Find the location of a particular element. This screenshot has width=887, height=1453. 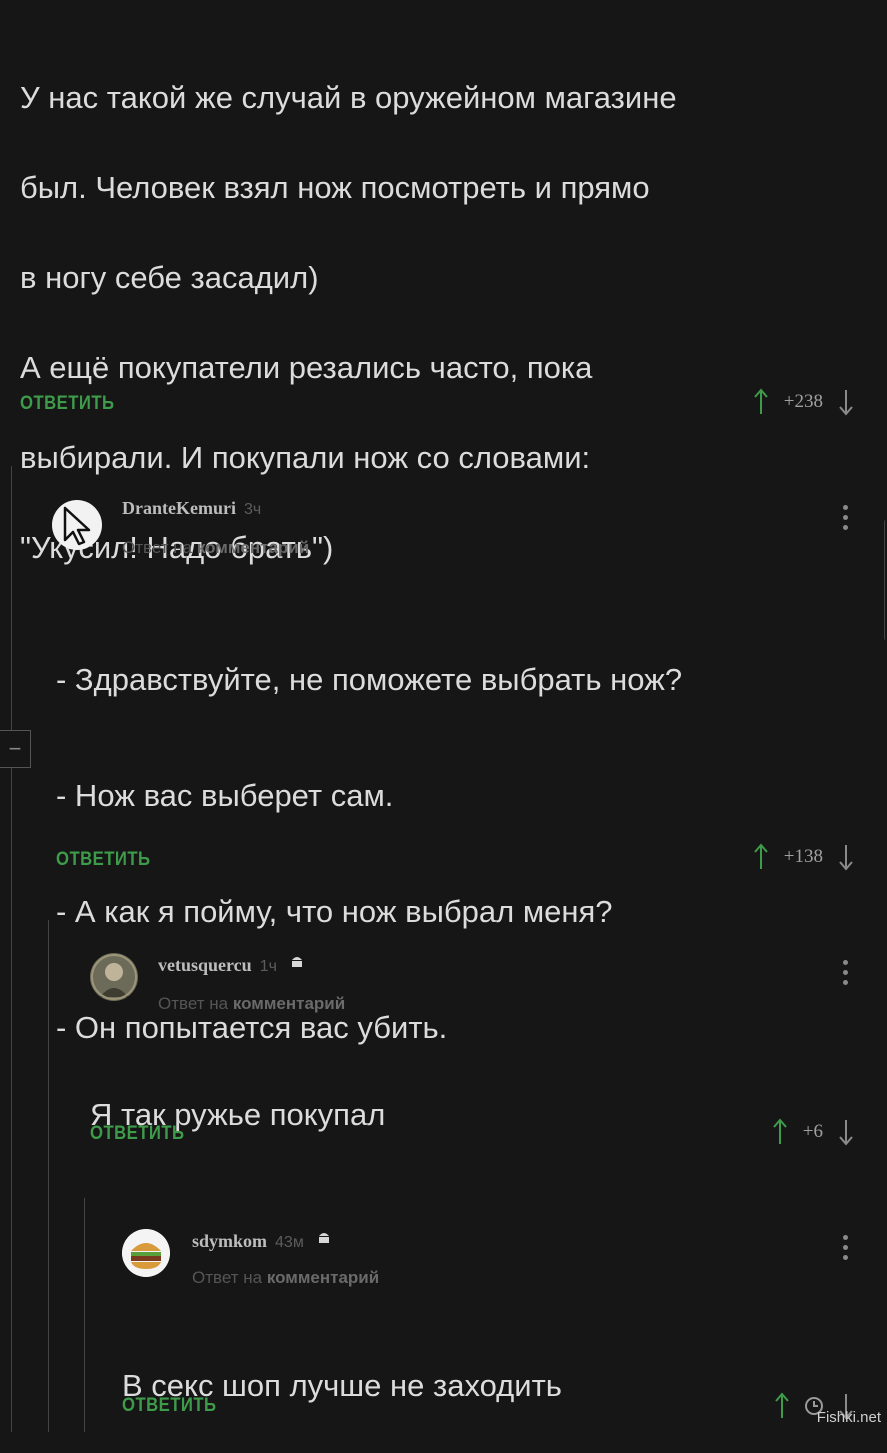

comment-2-reply-to: Ответ на комментарий is located at coordinates (215, 548).